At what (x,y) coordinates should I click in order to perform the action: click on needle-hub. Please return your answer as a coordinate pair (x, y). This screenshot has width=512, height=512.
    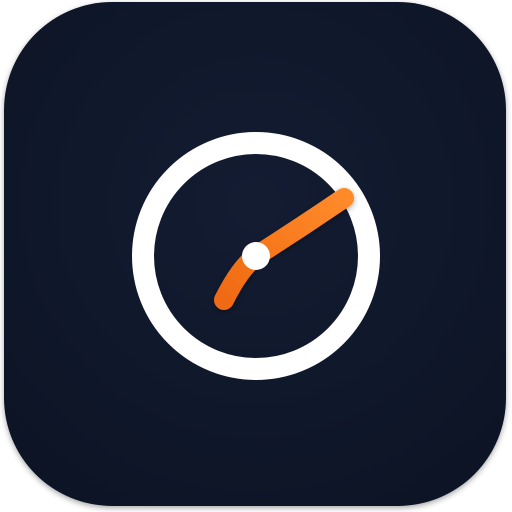
    Looking at the image, I should click on (256, 256).